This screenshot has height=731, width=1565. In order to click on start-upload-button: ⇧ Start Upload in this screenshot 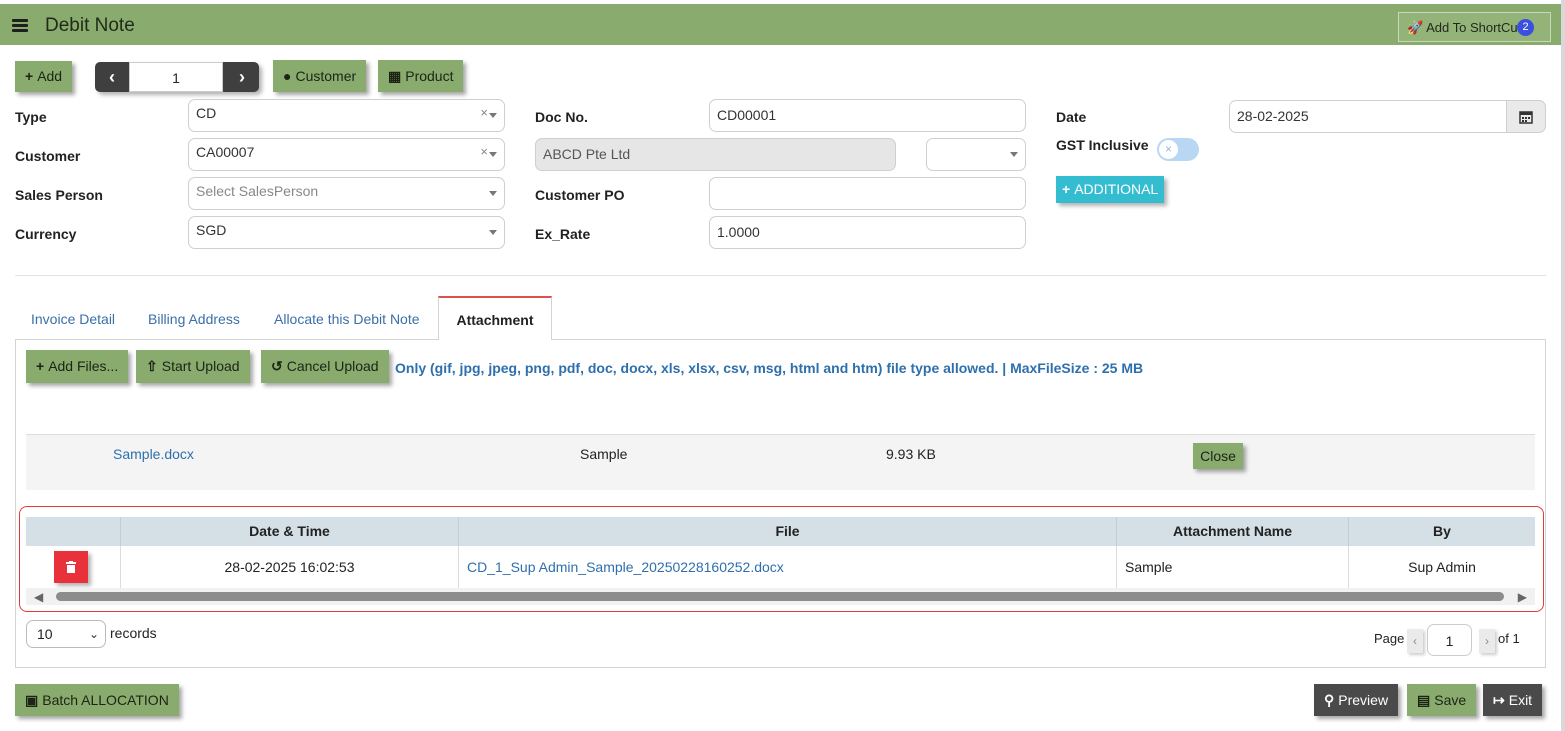, I will do `click(193, 366)`.